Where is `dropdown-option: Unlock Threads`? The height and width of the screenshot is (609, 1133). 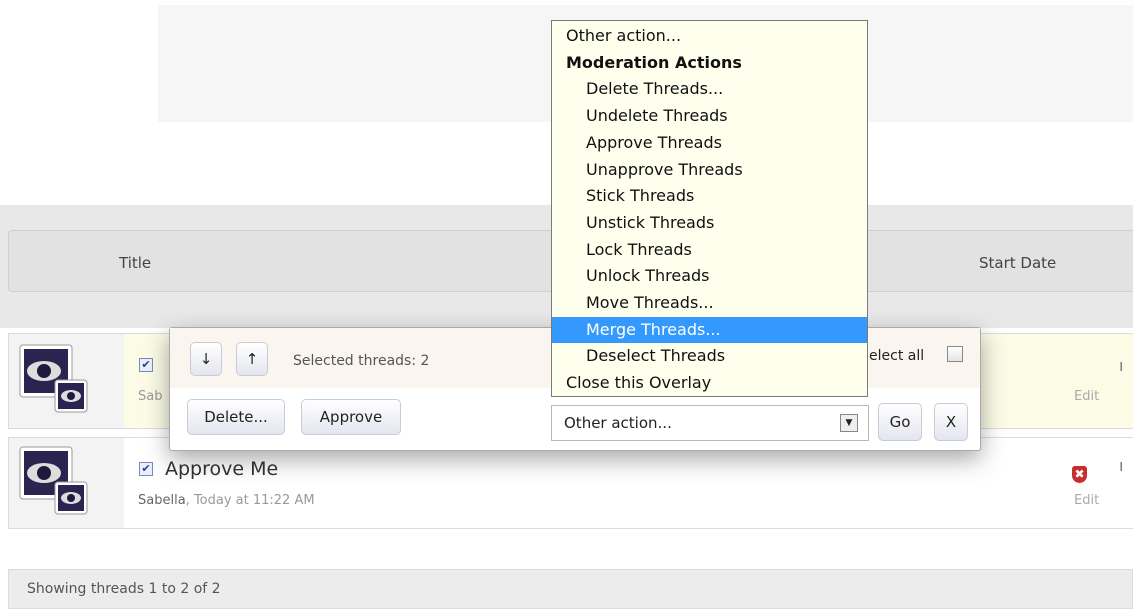
dropdown-option: Unlock Threads is located at coordinates (709, 276).